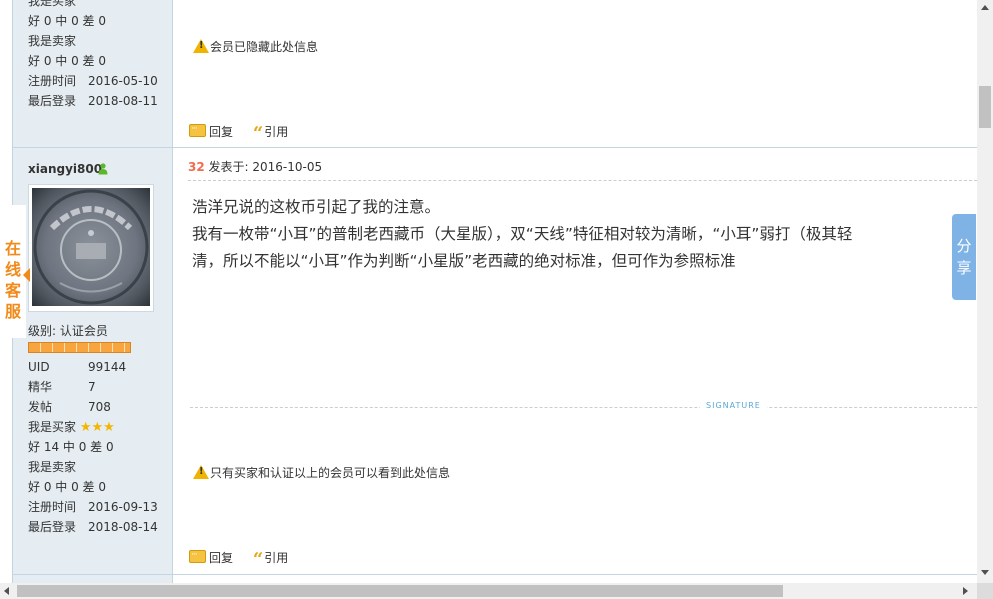 Image resolution: width=993 pixels, height=599 pixels. I want to click on buyer-rating: 好 14 中 0 差 0, so click(71, 447).